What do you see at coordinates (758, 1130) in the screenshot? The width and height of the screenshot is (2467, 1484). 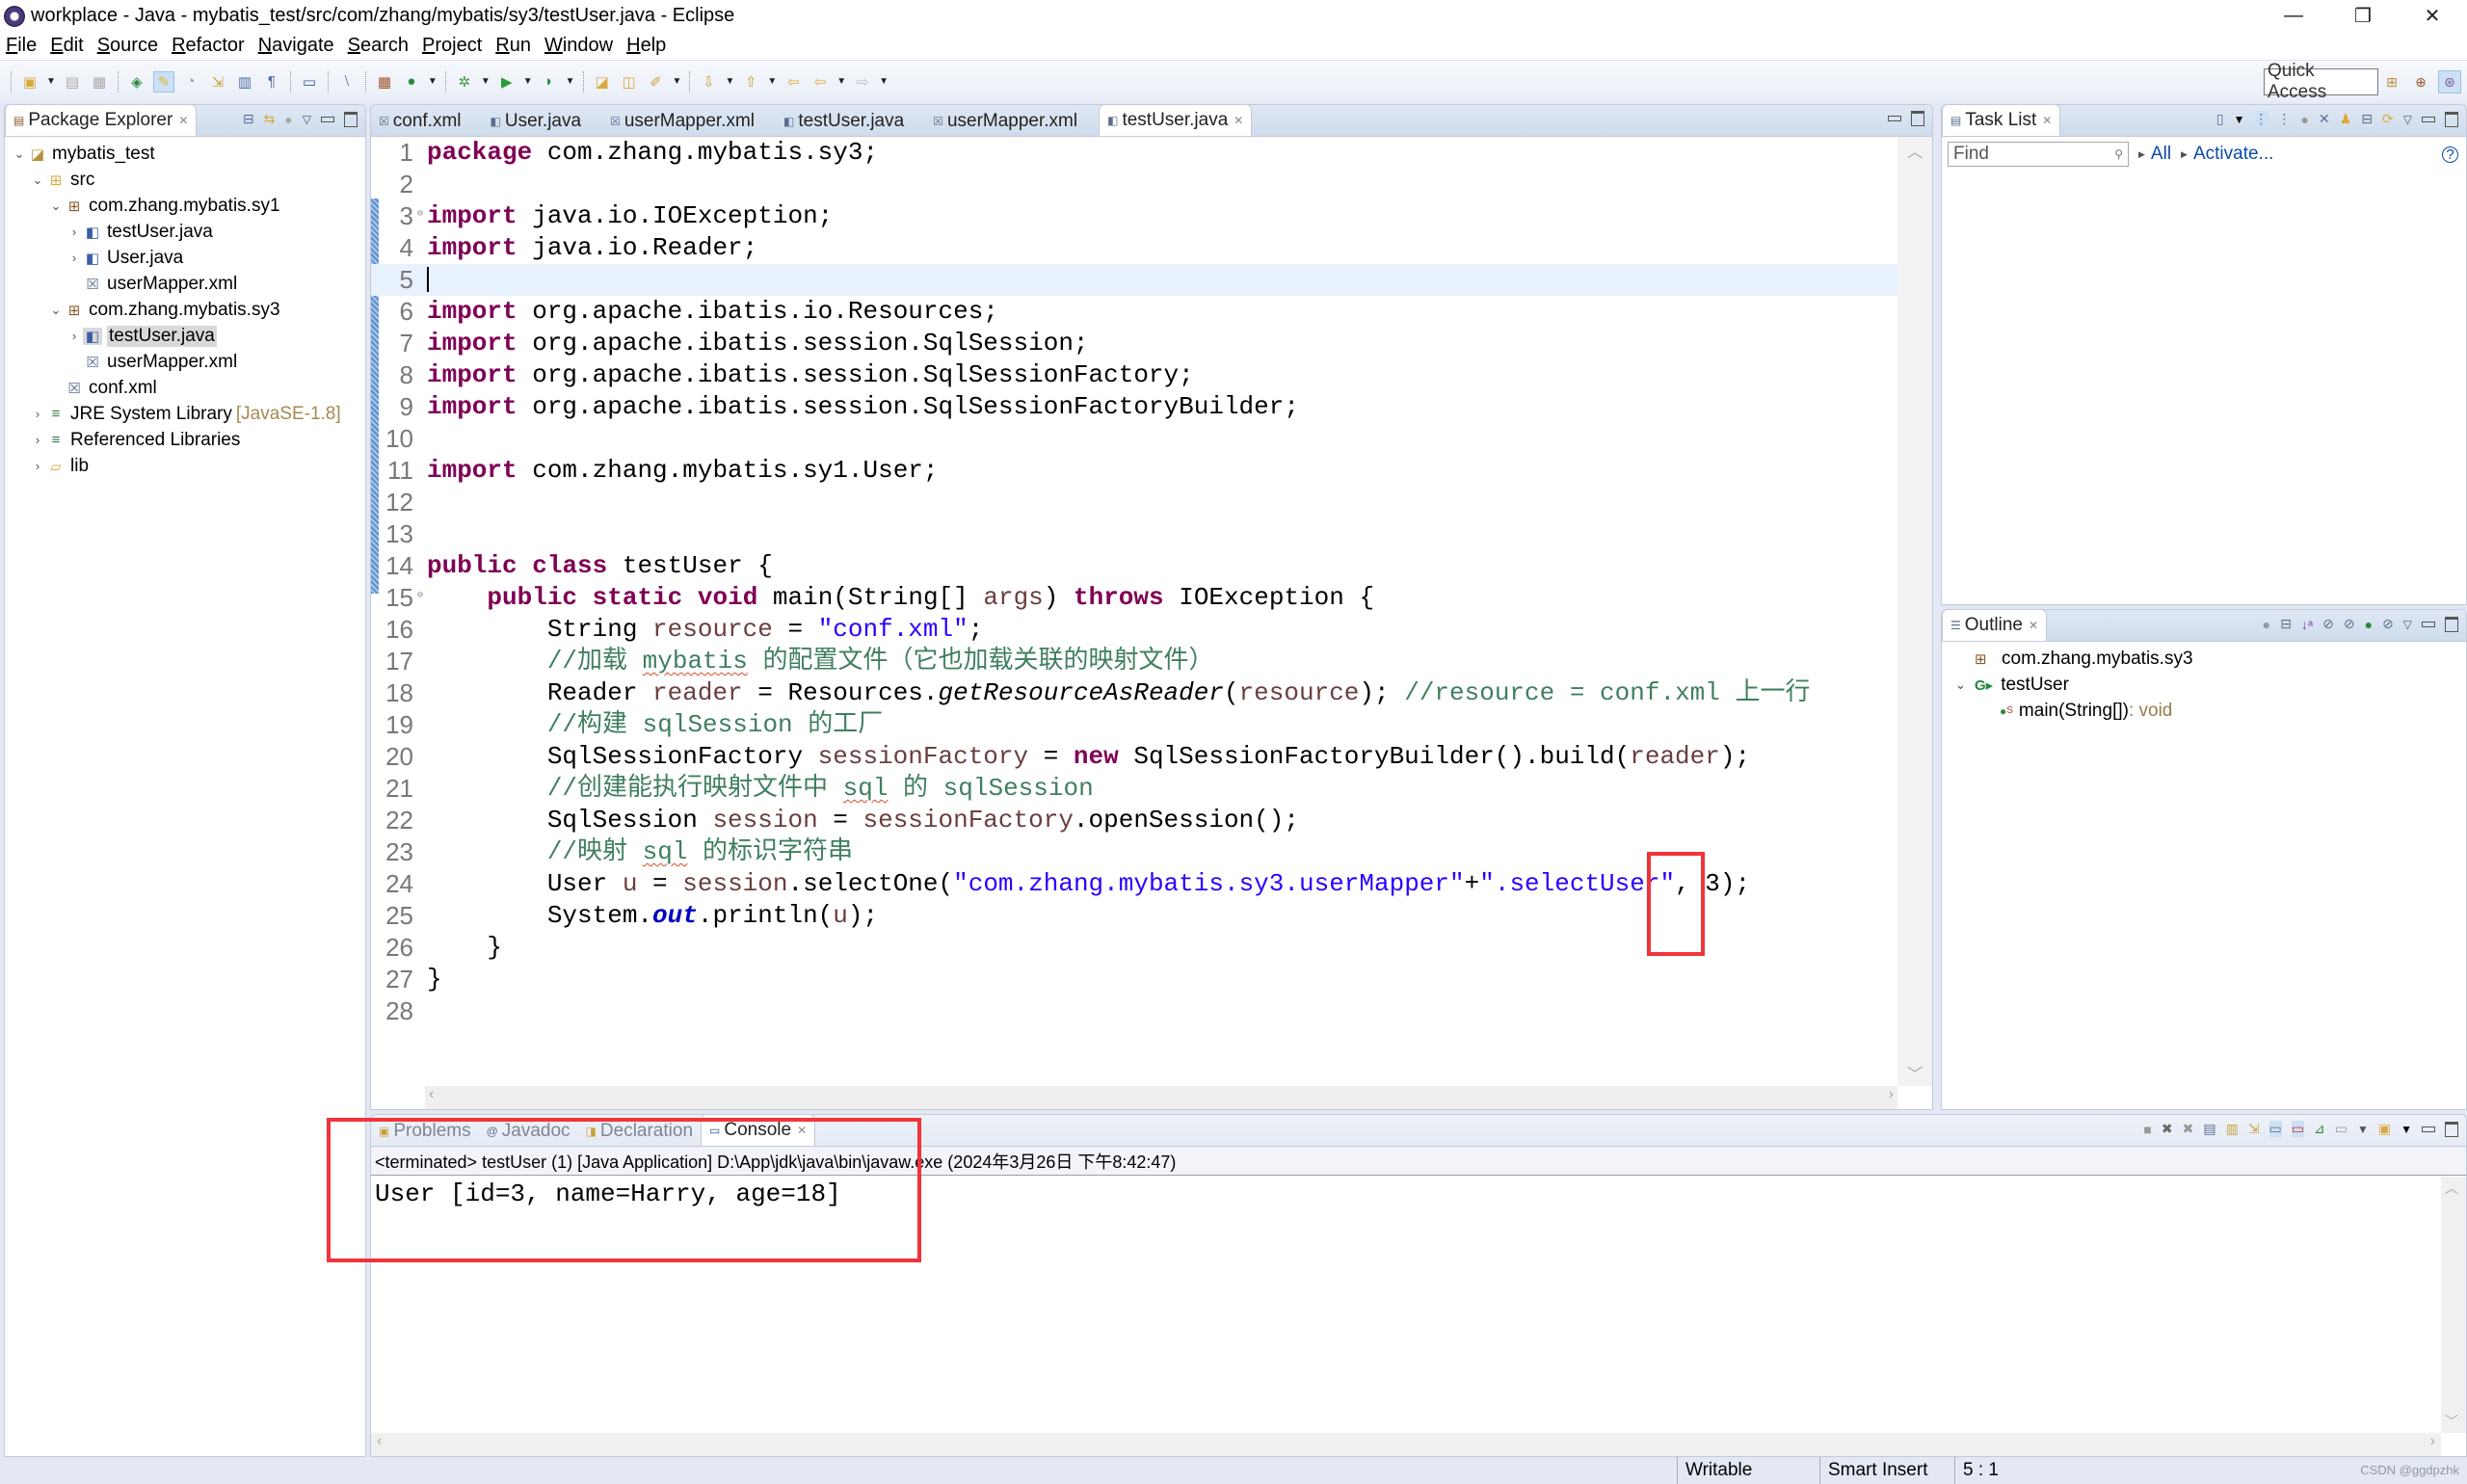 I see `tab-console: ▭ Console ✕` at bounding box center [758, 1130].